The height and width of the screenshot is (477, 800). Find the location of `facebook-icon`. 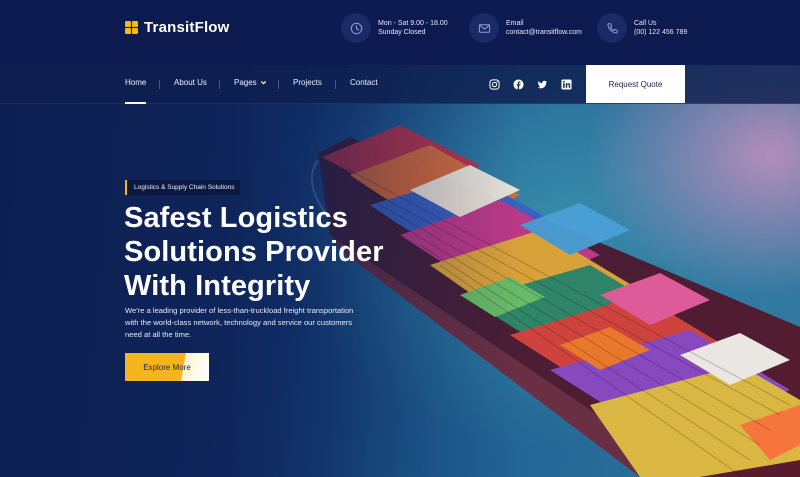

facebook-icon is located at coordinates (518, 84).